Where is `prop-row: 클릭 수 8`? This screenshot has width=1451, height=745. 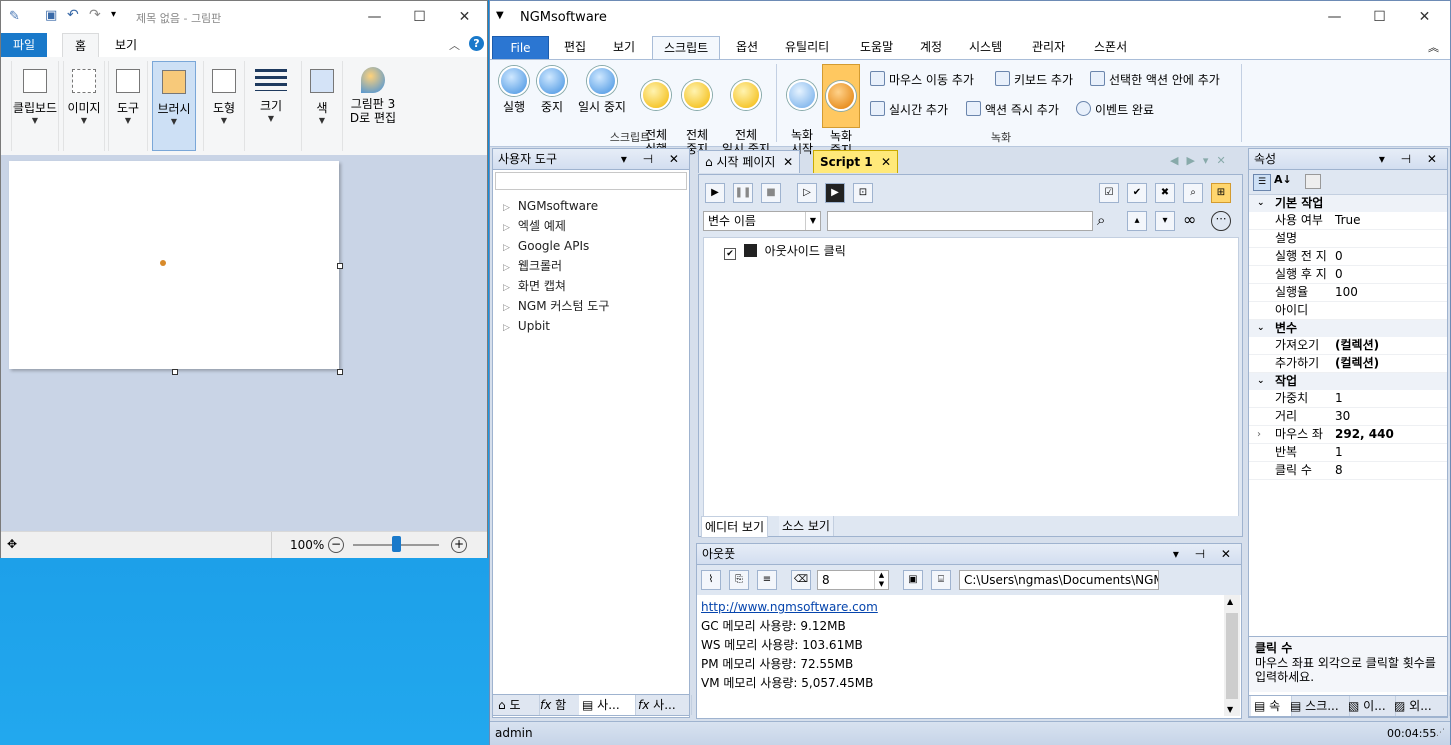 prop-row: 클릭 수 8 is located at coordinates (1348, 471).